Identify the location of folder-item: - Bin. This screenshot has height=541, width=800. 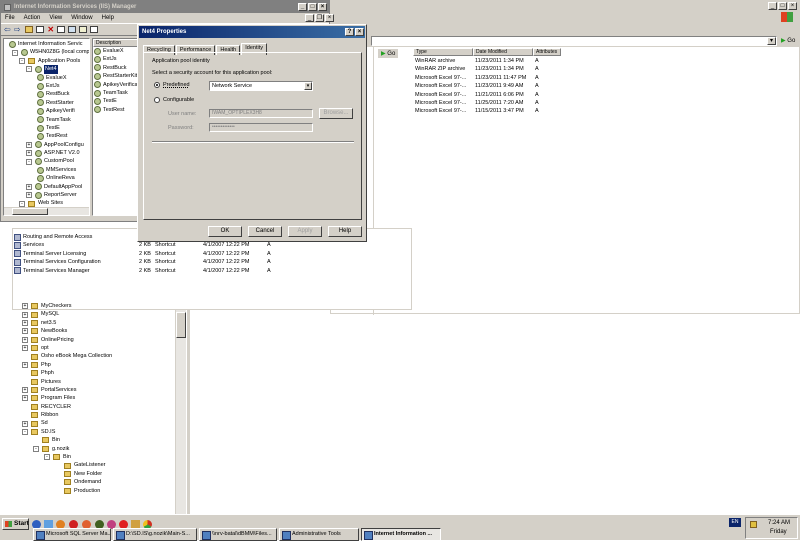
(102, 457).